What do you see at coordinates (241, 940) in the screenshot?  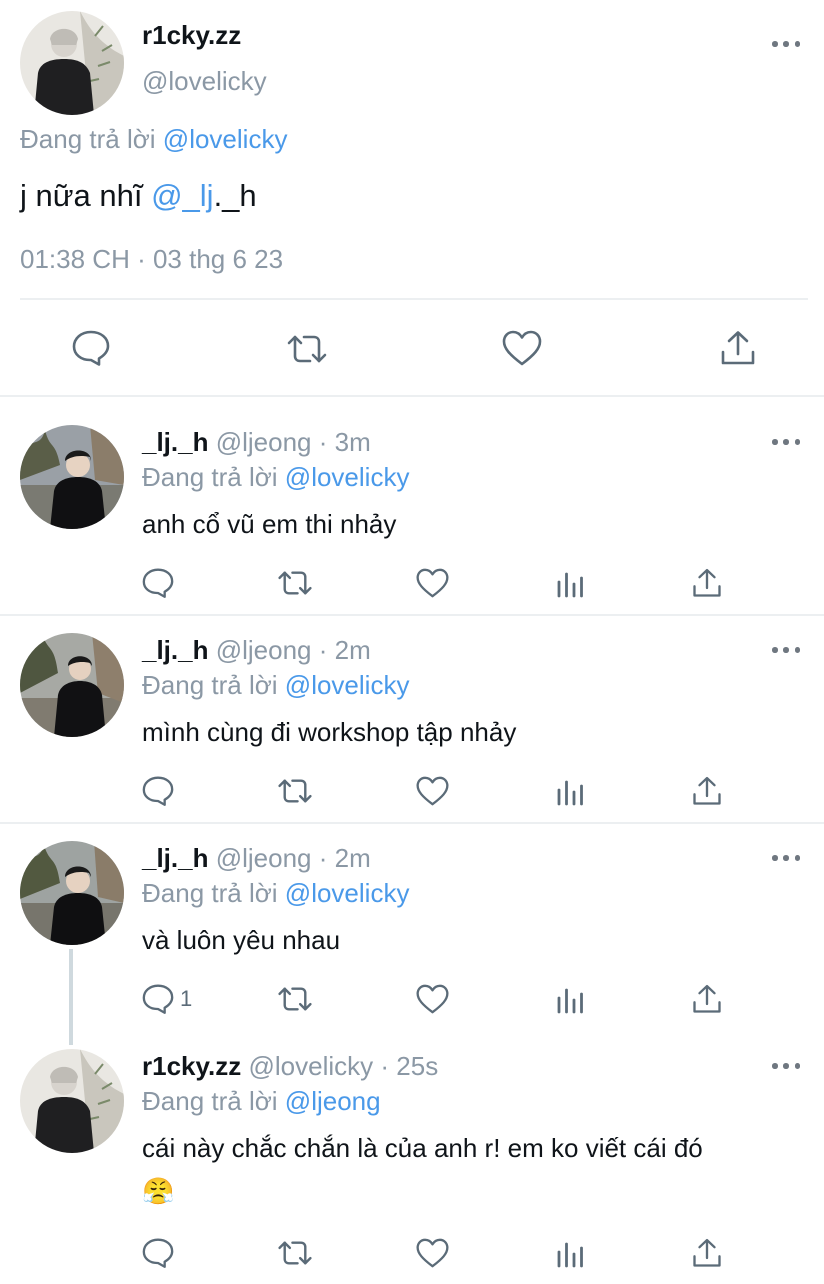 I see `reply-text: và luôn yêu nhau` at bounding box center [241, 940].